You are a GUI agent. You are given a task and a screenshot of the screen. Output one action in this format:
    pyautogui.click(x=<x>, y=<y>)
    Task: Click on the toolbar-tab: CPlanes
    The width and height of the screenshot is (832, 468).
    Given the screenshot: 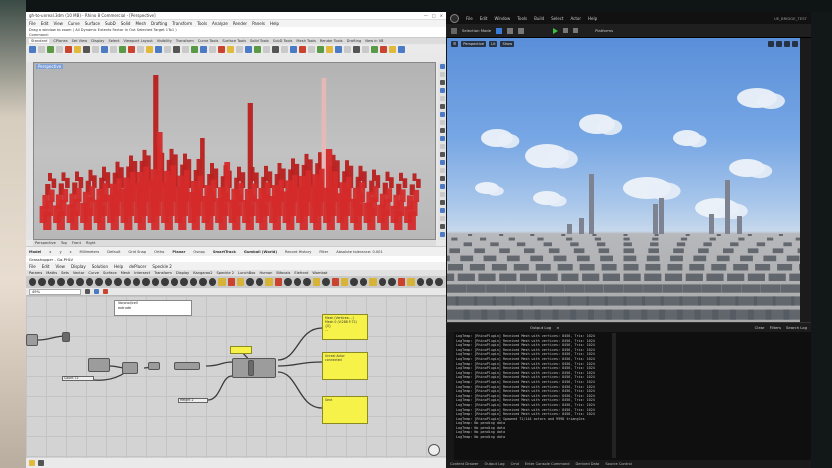 What is the action you would take?
    pyautogui.click(x=60, y=41)
    